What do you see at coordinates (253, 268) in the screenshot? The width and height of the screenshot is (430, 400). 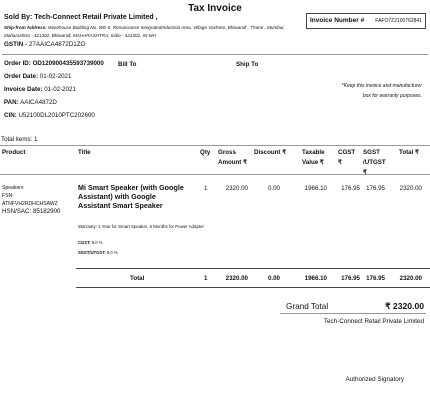 I see `totals-top-rule` at bounding box center [253, 268].